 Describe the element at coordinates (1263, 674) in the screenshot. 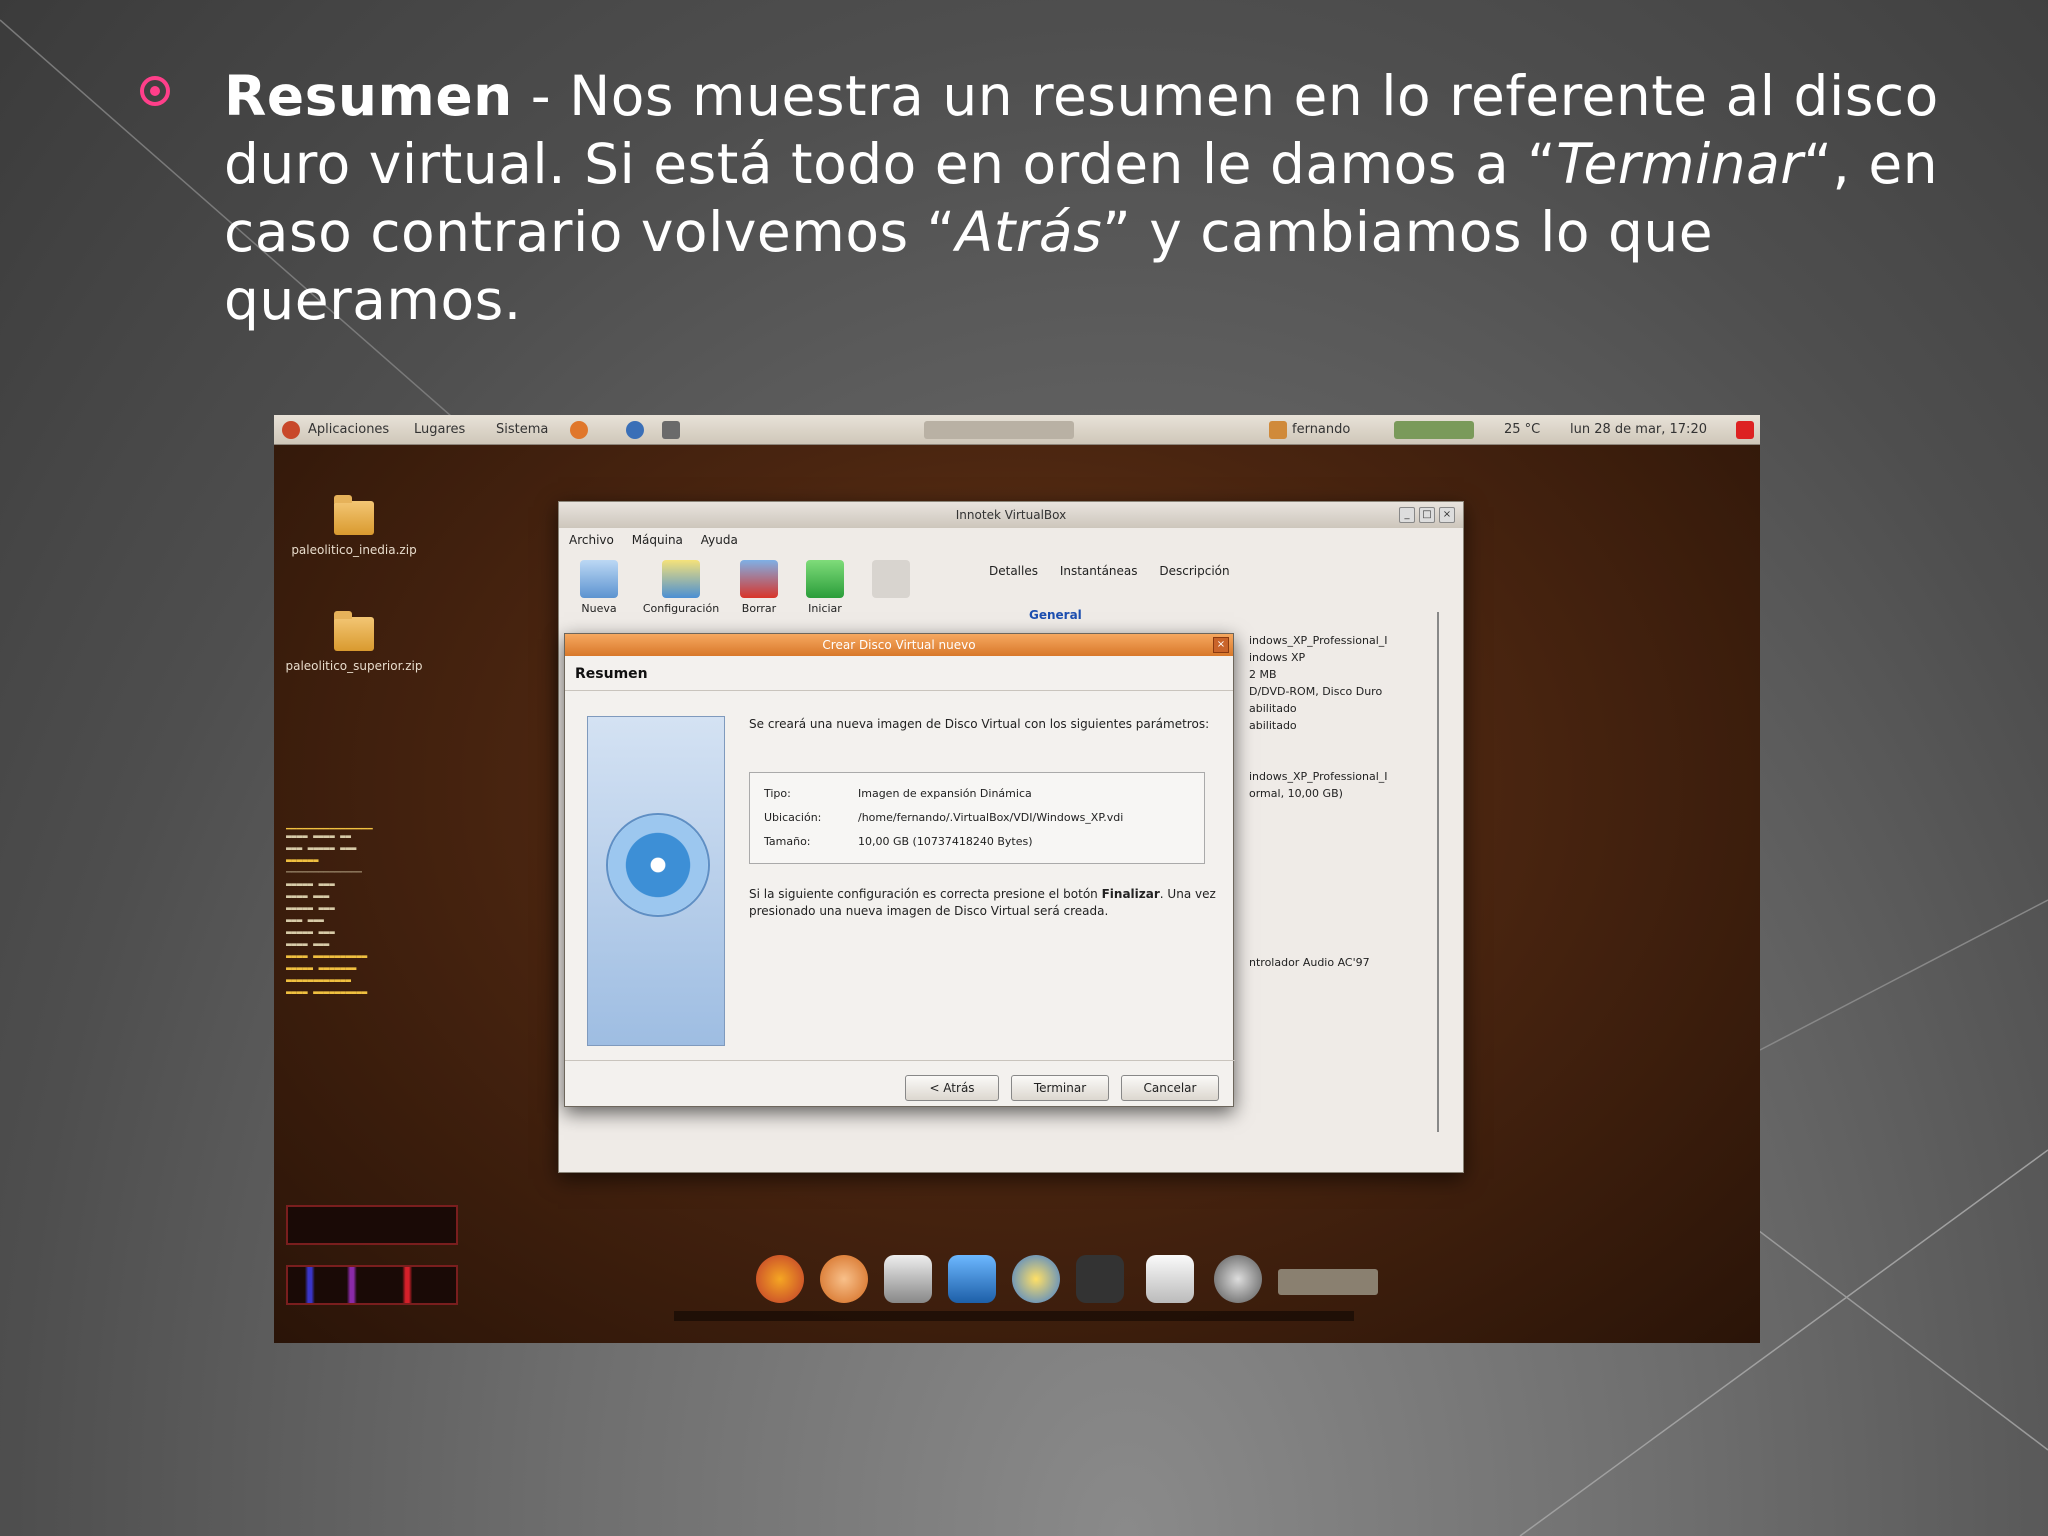

I see `detail-row: 2 MB` at that location.